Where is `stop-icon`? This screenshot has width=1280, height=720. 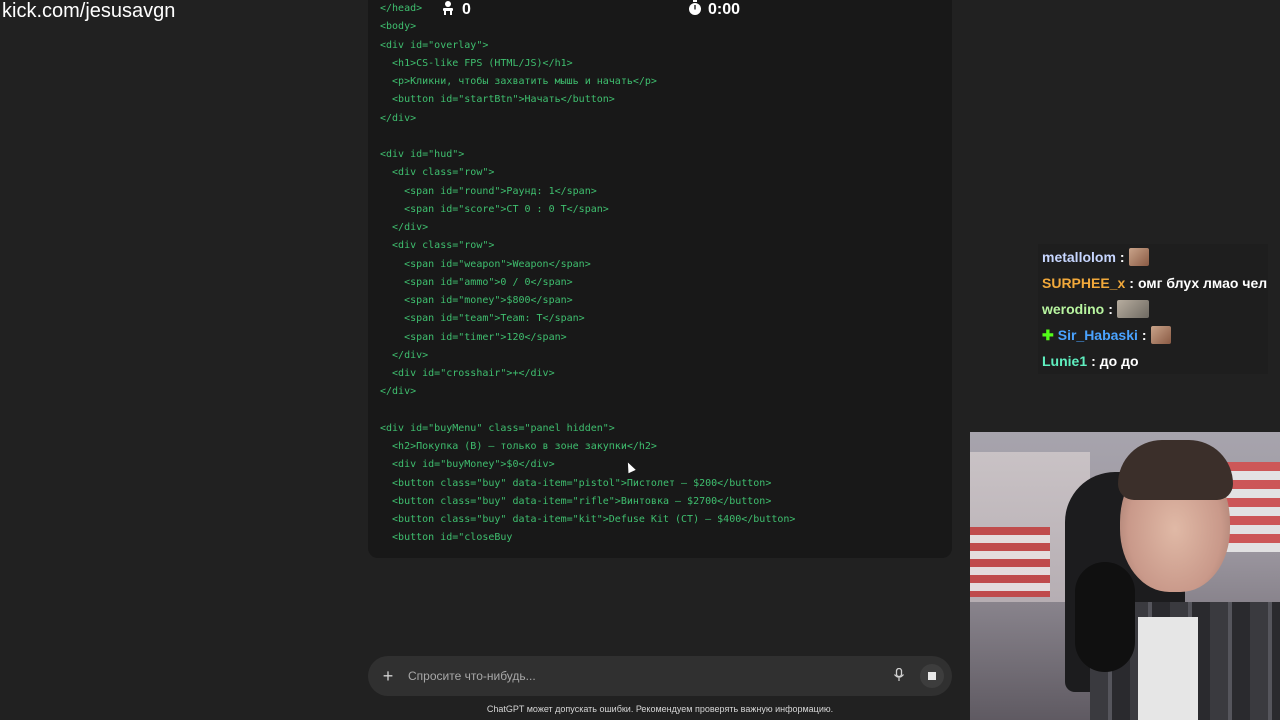 stop-icon is located at coordinates (932, 676).